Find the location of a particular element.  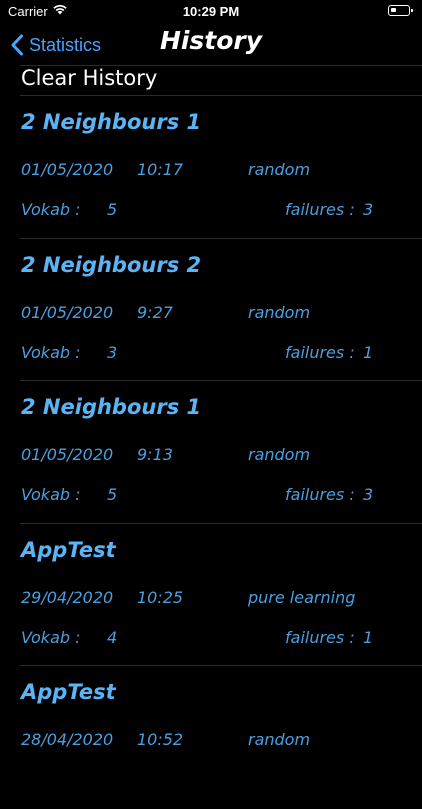

status-bar: Carrier 10:29 PM is located at coordinates (211, 12).